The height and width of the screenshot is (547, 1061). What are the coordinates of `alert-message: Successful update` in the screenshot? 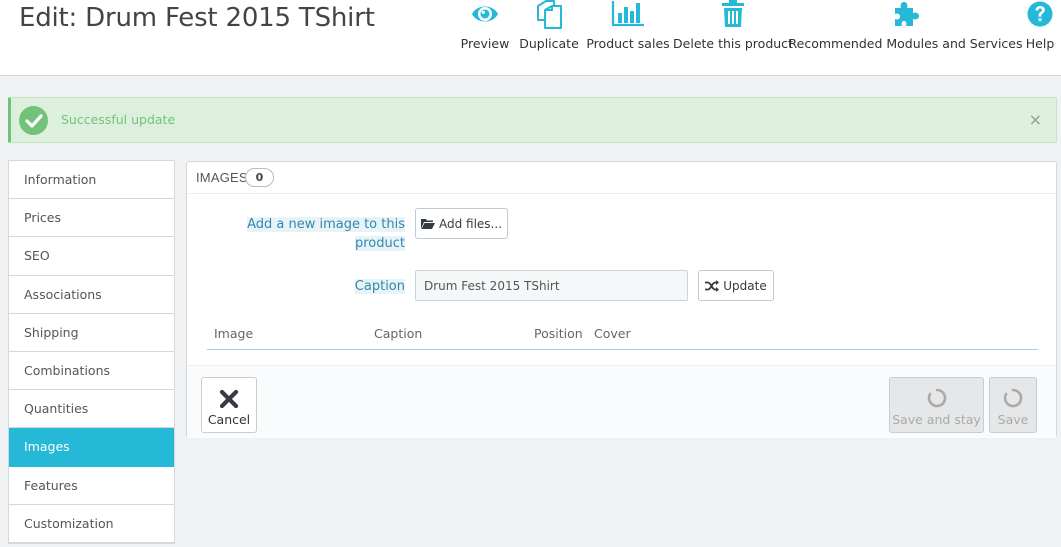 It's located at (118, 119).